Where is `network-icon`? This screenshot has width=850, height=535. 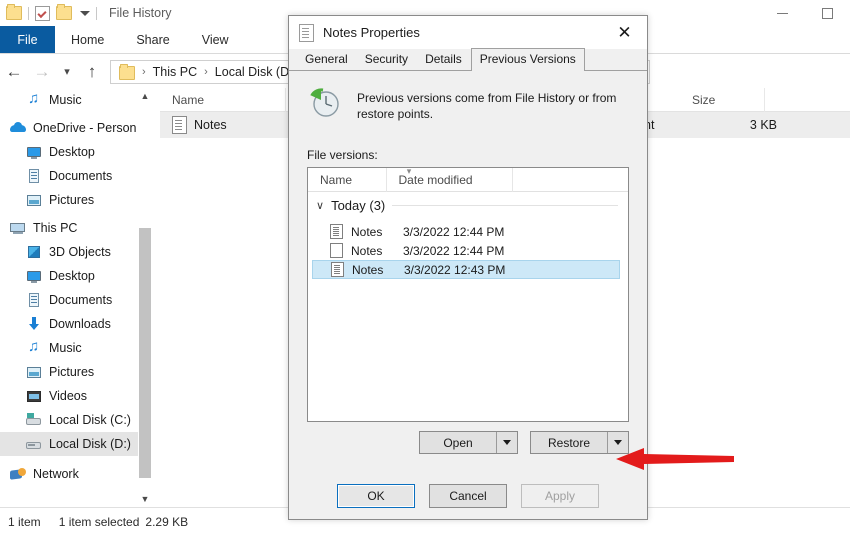
network-icon is located at coordinates (18, 474).